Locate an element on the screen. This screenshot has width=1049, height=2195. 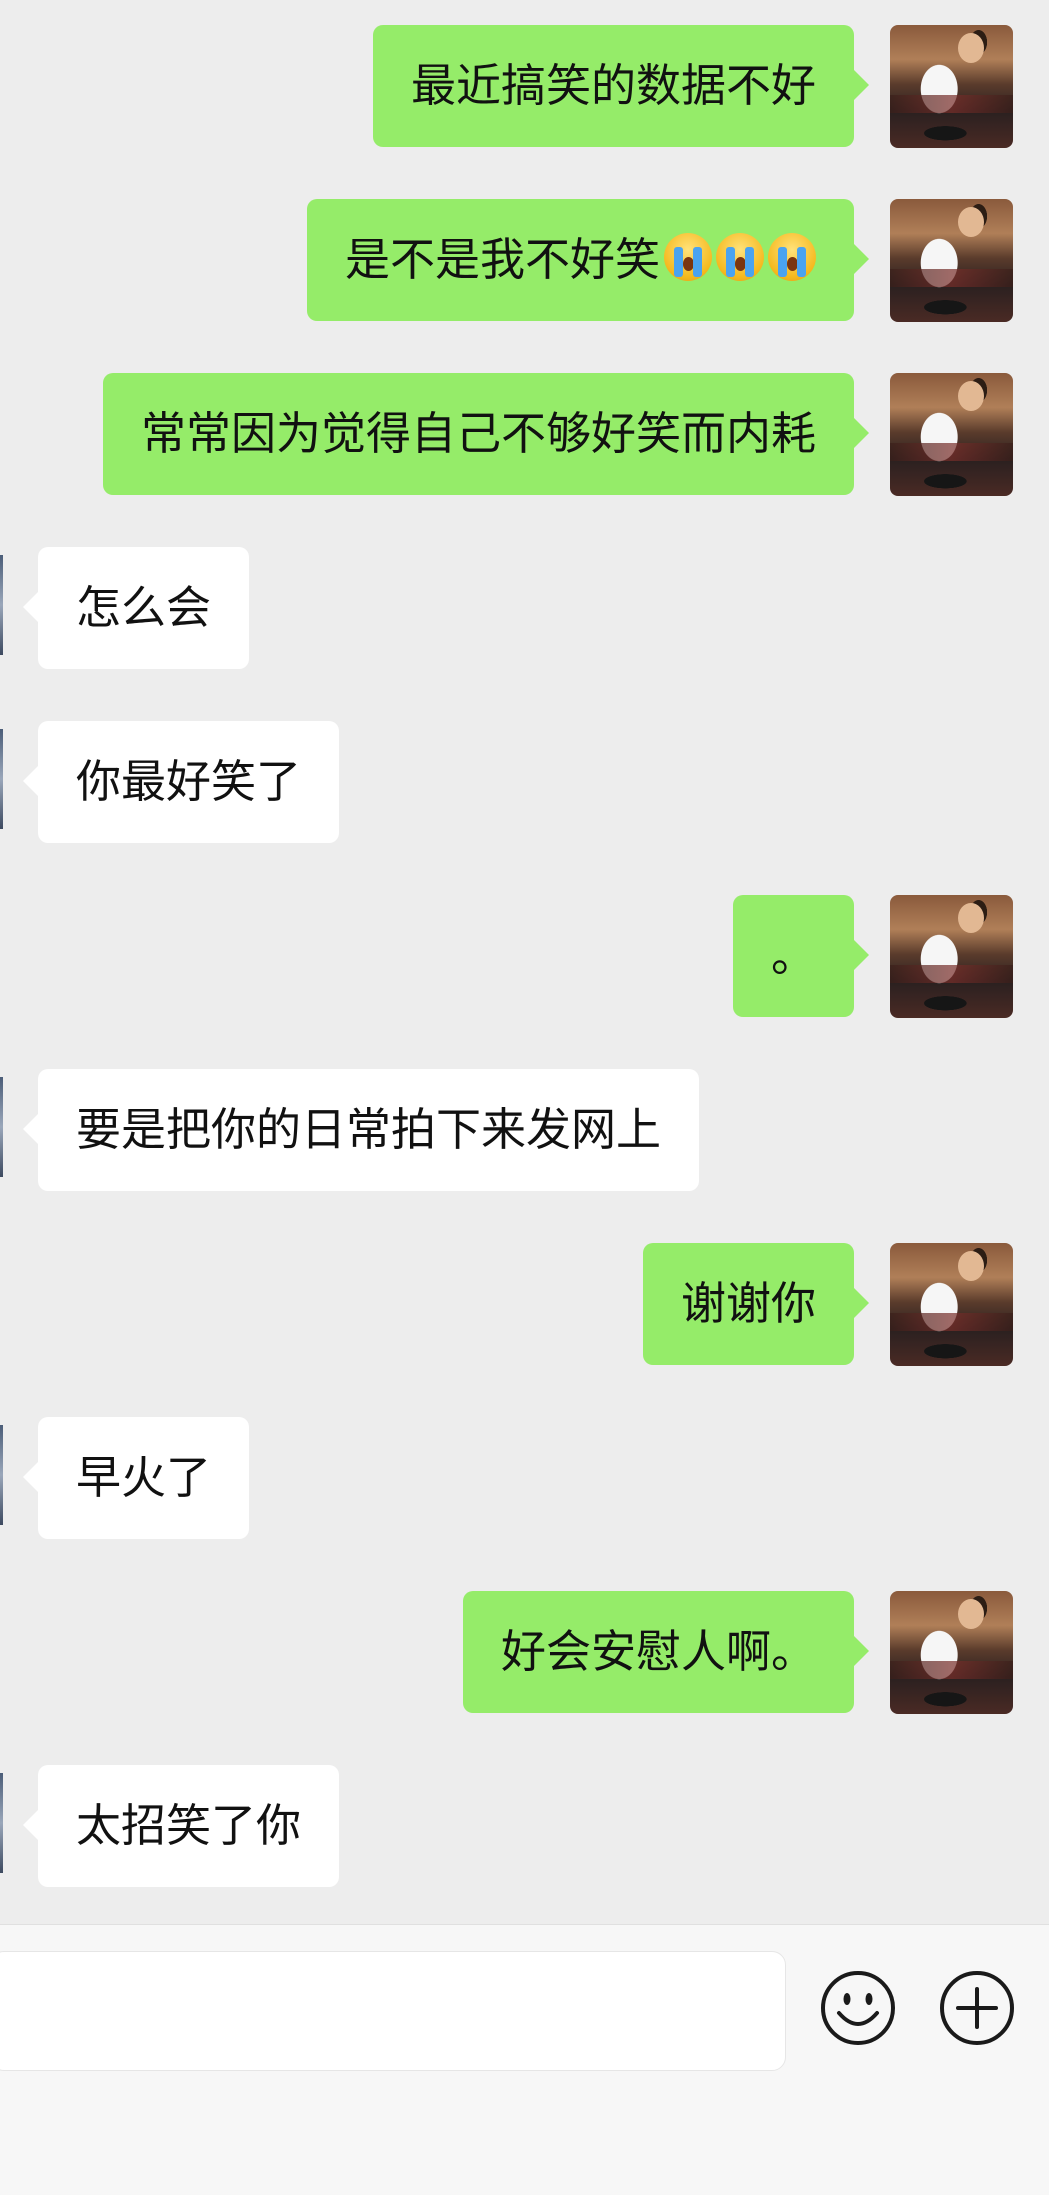
message-bubble-incoming: 你最好笑了 is located at coordinates (181, 782).